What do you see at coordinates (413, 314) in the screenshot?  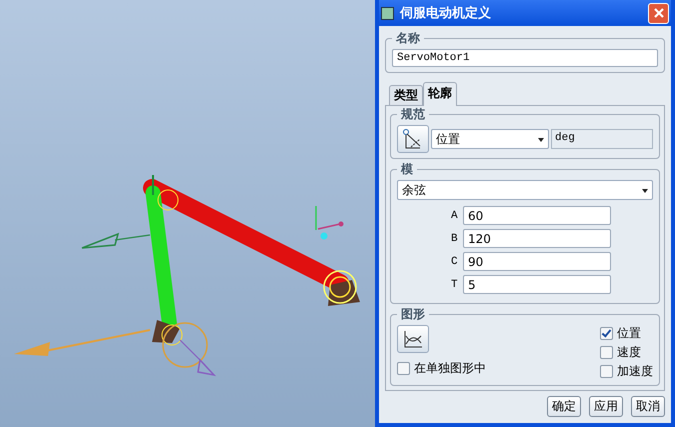 I see `group-label: 图形` at bounding box center [413, 314].